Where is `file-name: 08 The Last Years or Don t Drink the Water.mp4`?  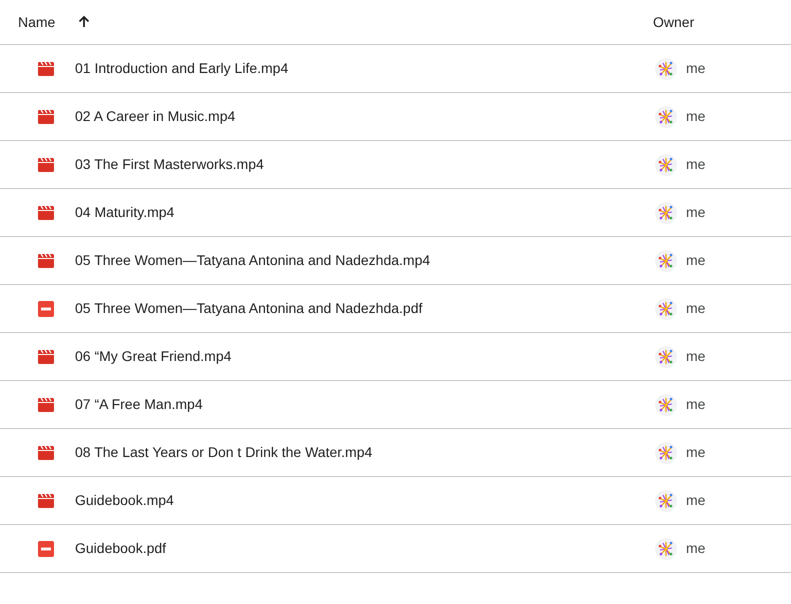
file-name: 08 The Last Years or Don t Drink the Water.mp4 is located at coordinates (223, 452).